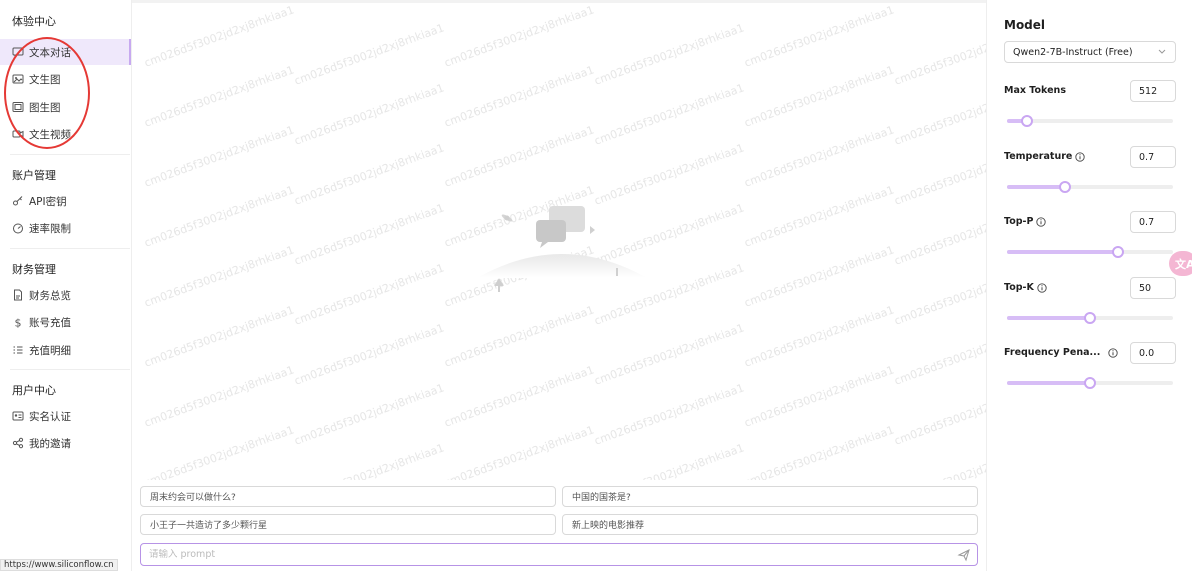  What do you see at coordinates (1153, 353) in the screenshot?
I see `param-value-input: 0.0` at bounding box center [1153, 353].